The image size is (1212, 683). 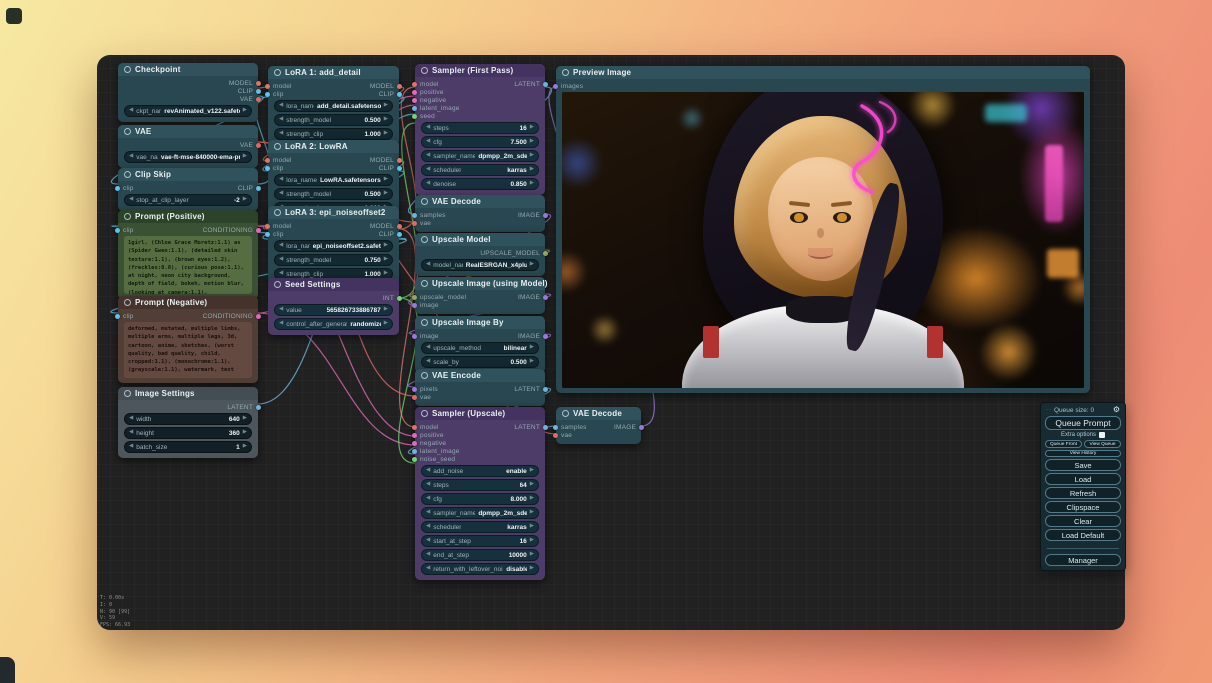 I want to click on input-slot-seed: seed, so click(x=423, y=116).